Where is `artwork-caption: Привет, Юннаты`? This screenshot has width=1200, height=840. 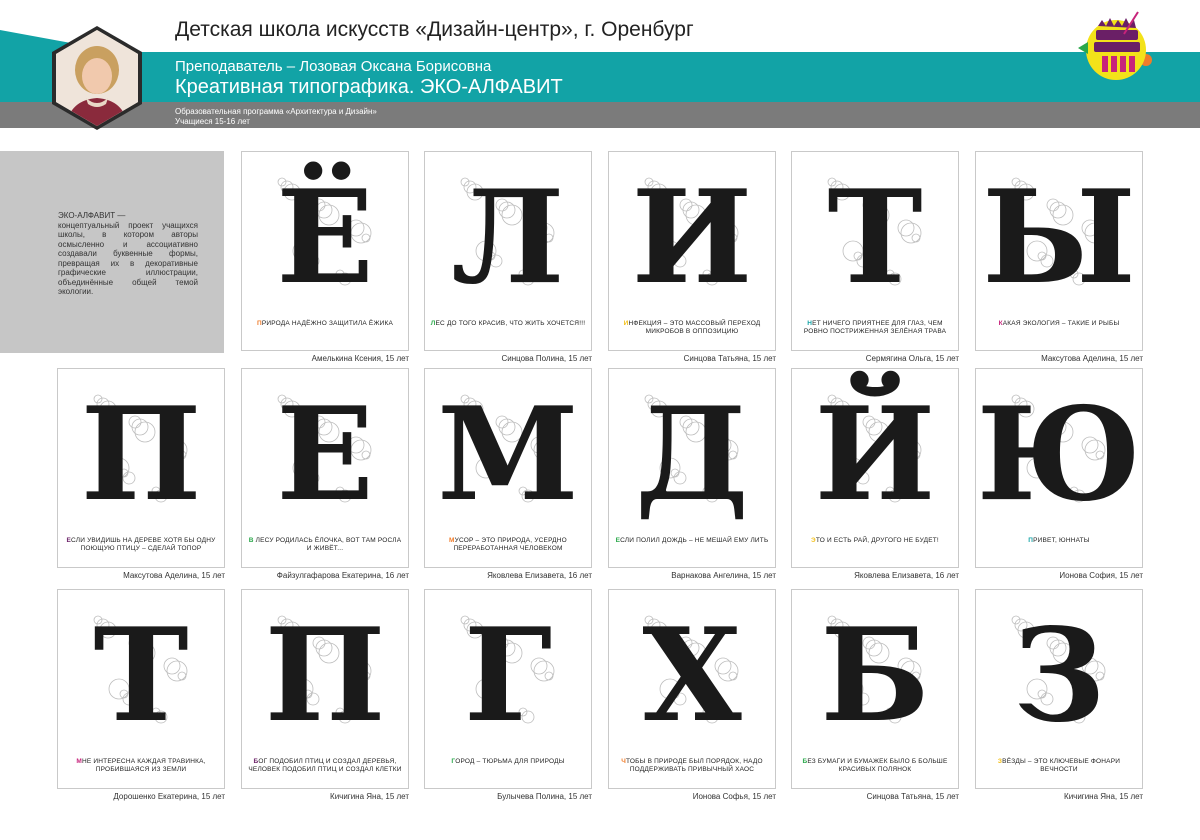
artwork-caption: Привет, Юннаты is located at coordinates (1059, 540).